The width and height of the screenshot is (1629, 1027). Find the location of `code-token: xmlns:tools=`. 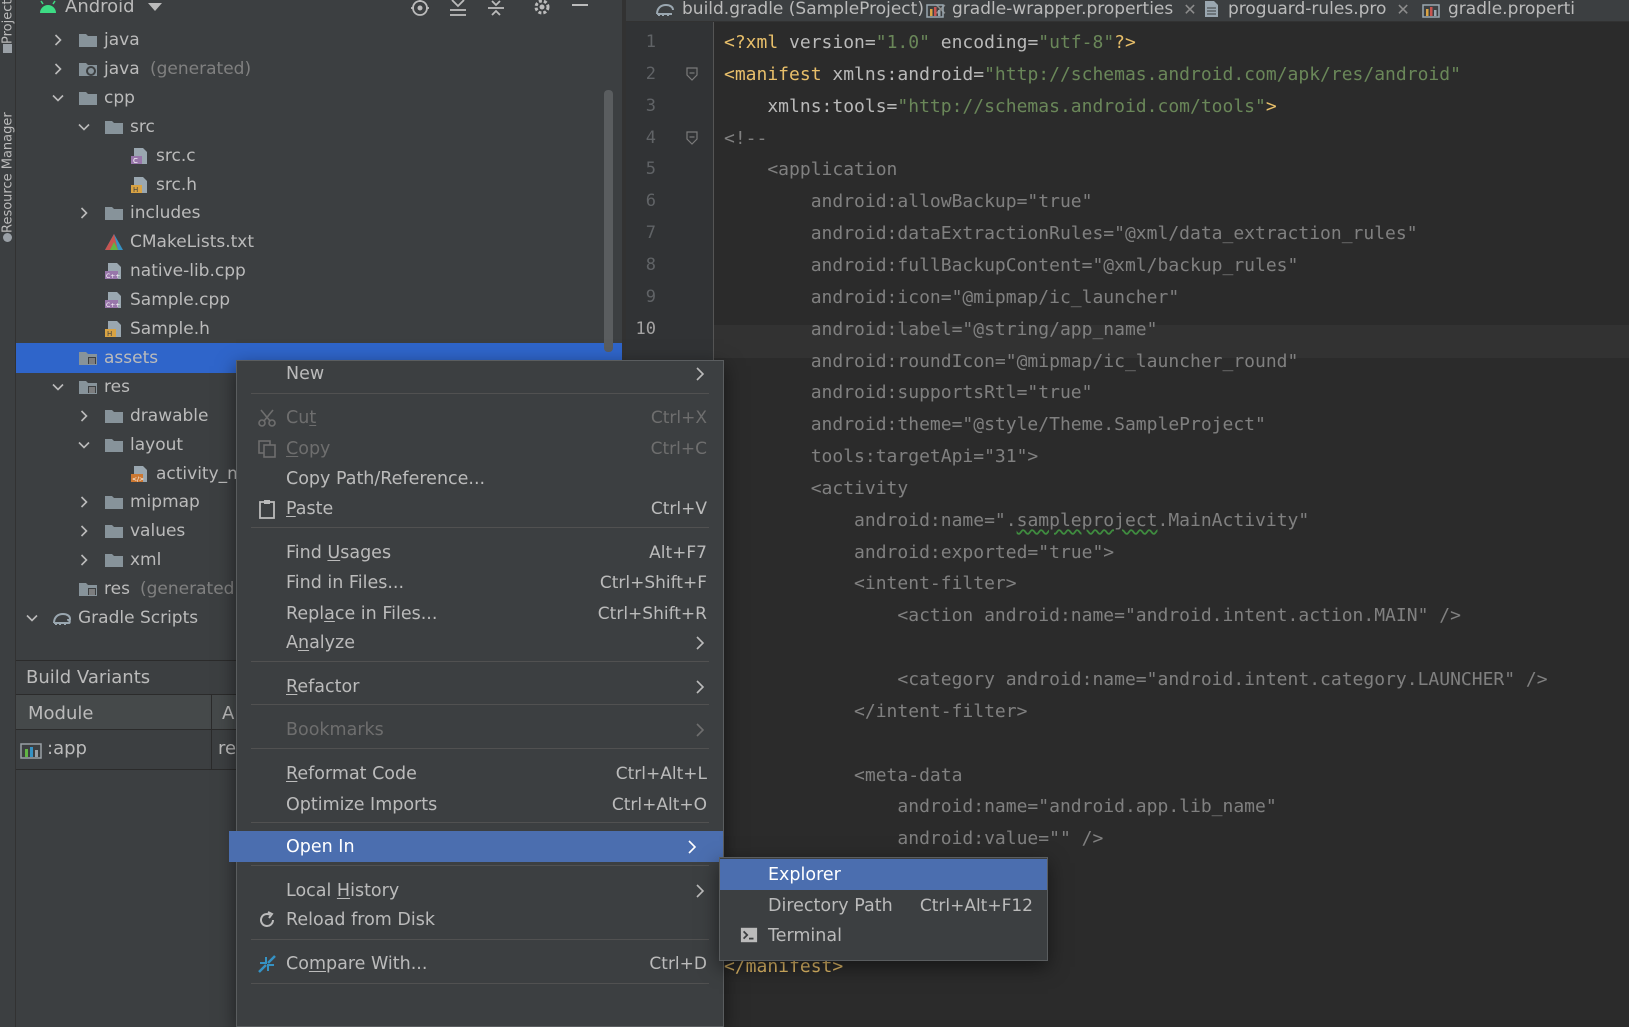

code-token: xmlns:tools= is located at coordinates (811, 106).